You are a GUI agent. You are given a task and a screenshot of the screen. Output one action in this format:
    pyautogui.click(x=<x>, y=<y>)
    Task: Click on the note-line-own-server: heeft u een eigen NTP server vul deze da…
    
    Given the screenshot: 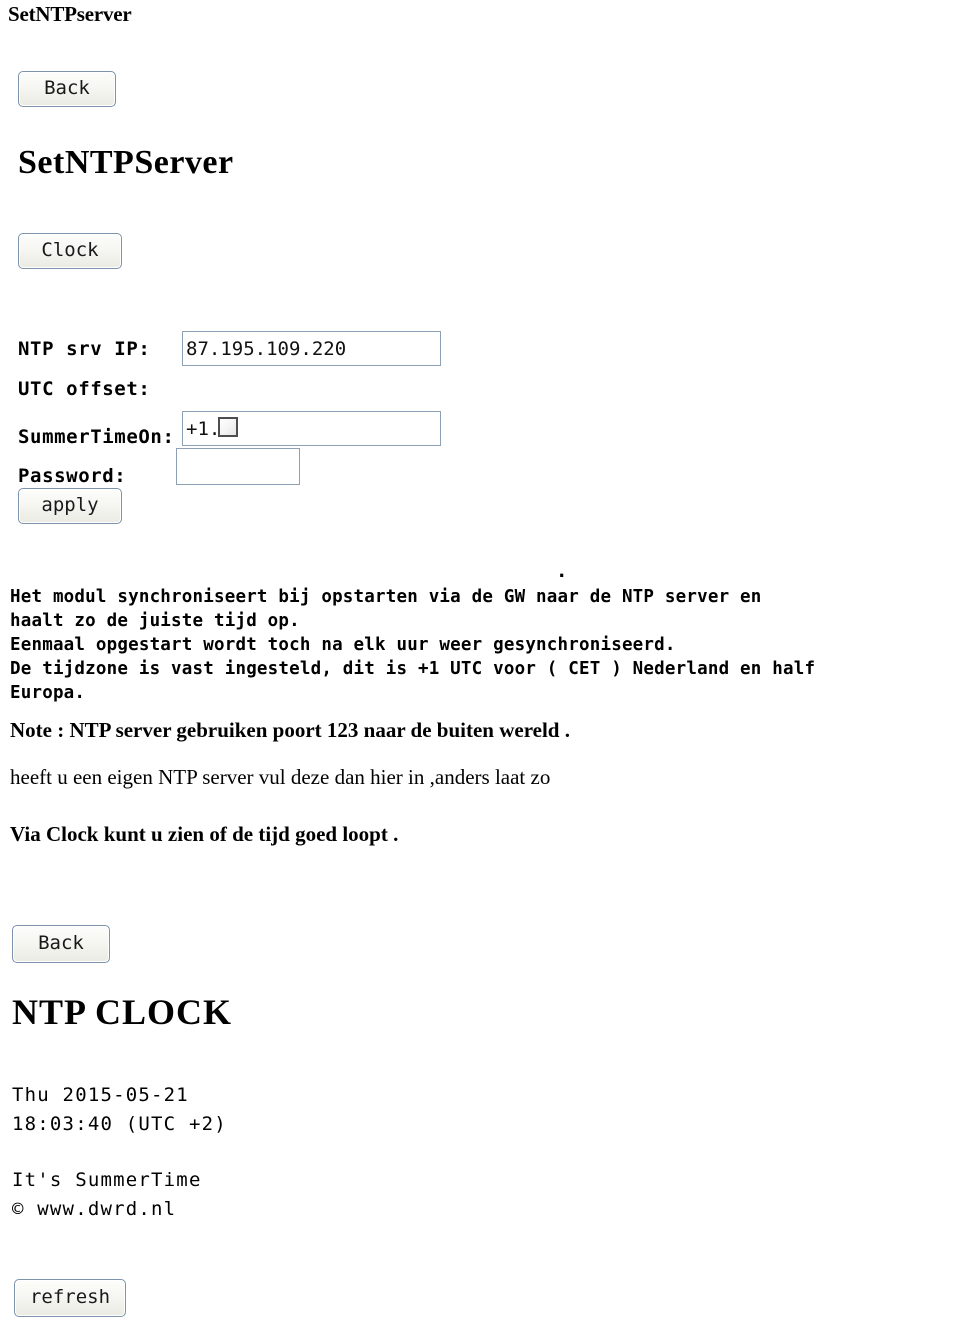 What is the action you would take?
    pyautogui.click(x=280, y=777)
    